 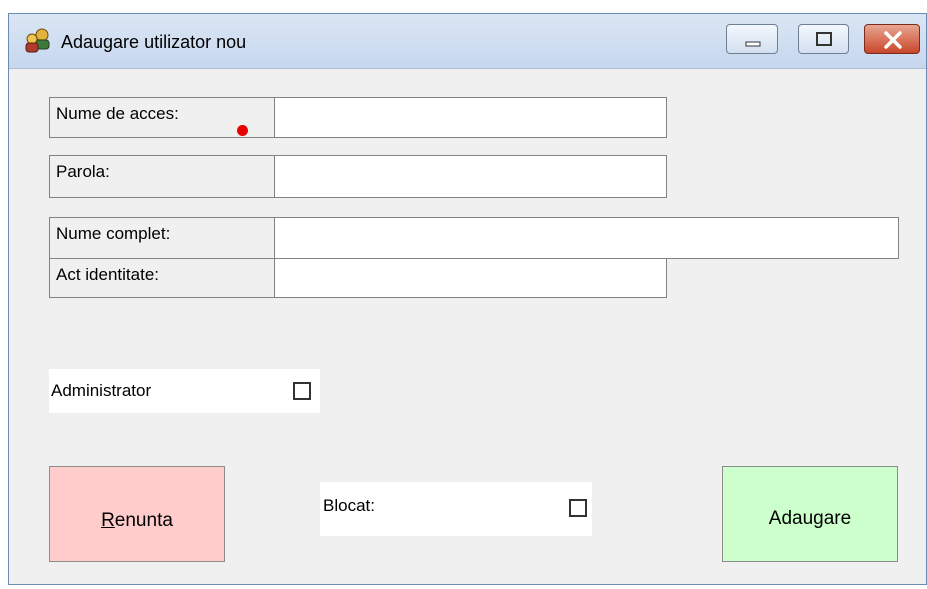 I want to click on close-button, so click(x=892, y=39).